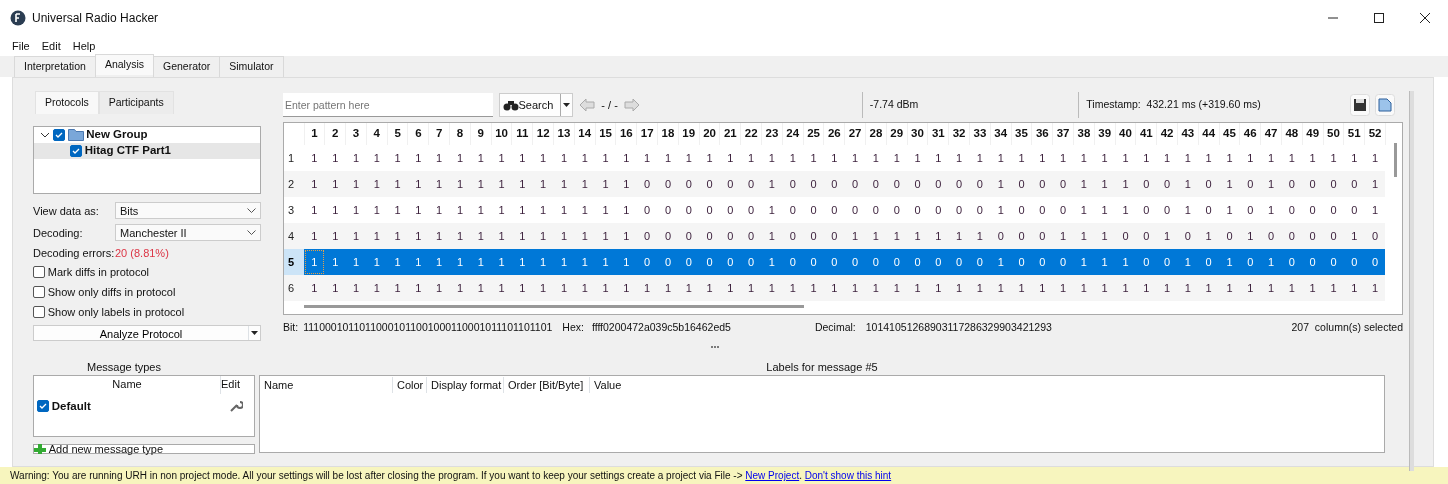  I want to click on column-header: Name, so click(127, 384).